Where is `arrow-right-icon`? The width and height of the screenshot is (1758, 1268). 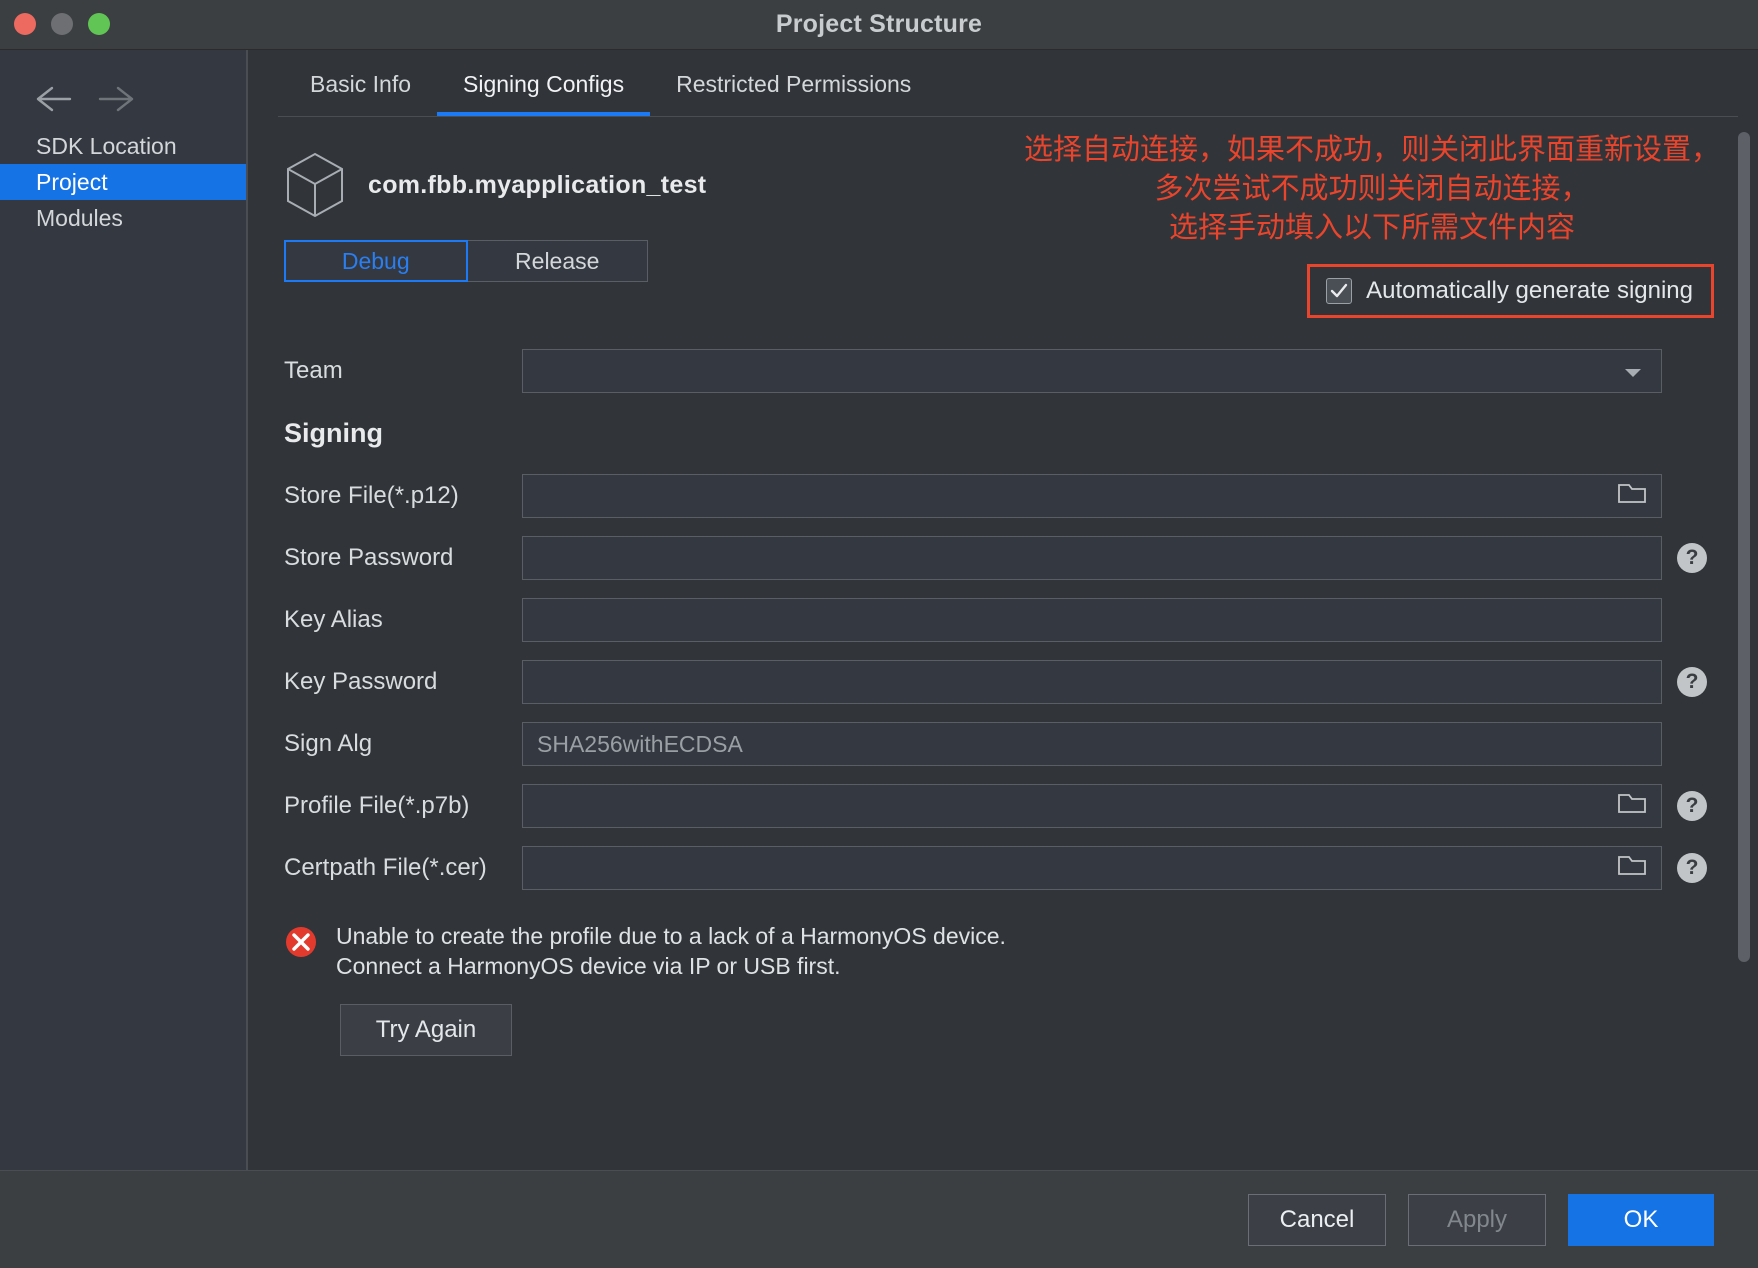 arrow-right-icon is located at coordinates (116, 99).